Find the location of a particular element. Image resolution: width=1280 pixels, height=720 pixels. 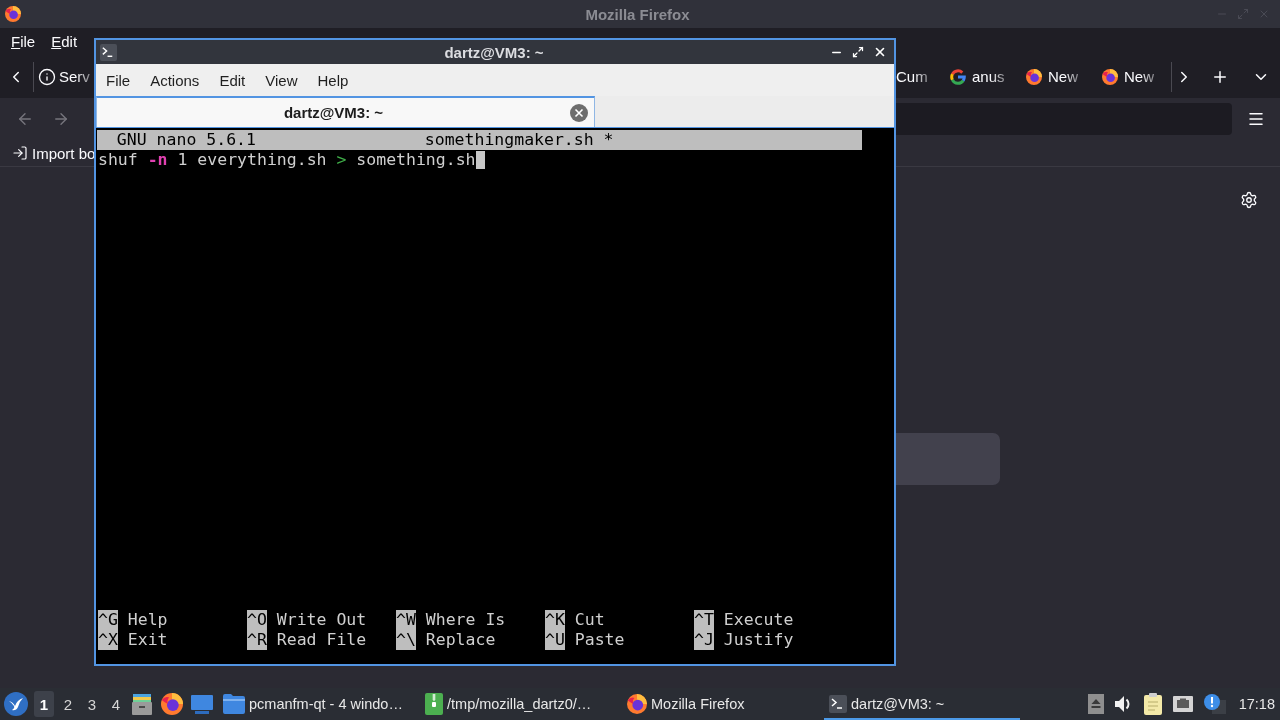

address-field is located at coordinates (1064, 119).